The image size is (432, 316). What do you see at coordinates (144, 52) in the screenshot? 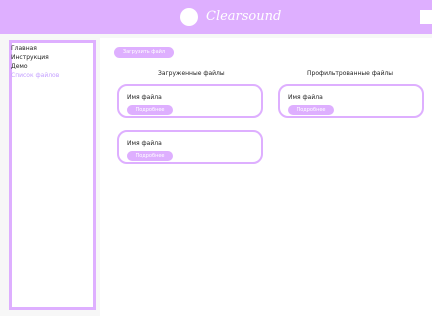
I see `upload-file-button: Загрузить файл` at bounding box center [144, 52].